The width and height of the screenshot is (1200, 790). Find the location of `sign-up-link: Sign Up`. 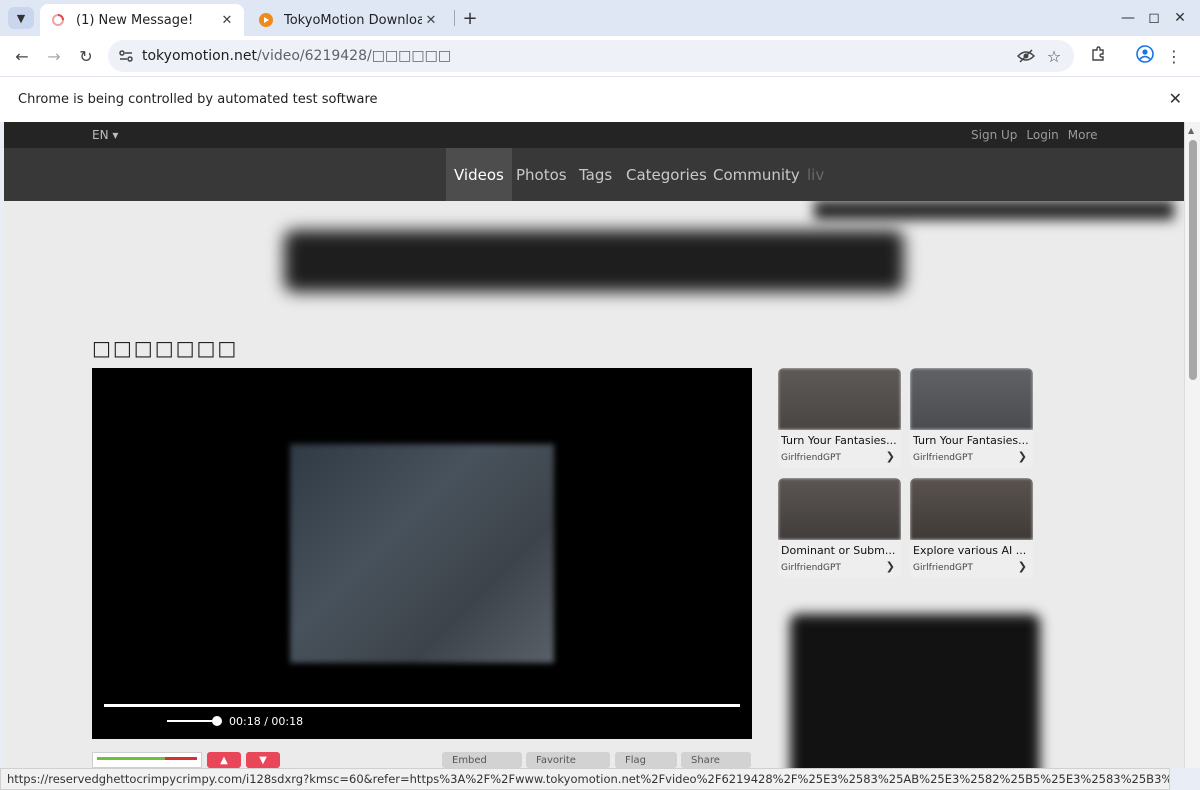

sign-up-link: Sign Up is located at coordinates (994, 135).